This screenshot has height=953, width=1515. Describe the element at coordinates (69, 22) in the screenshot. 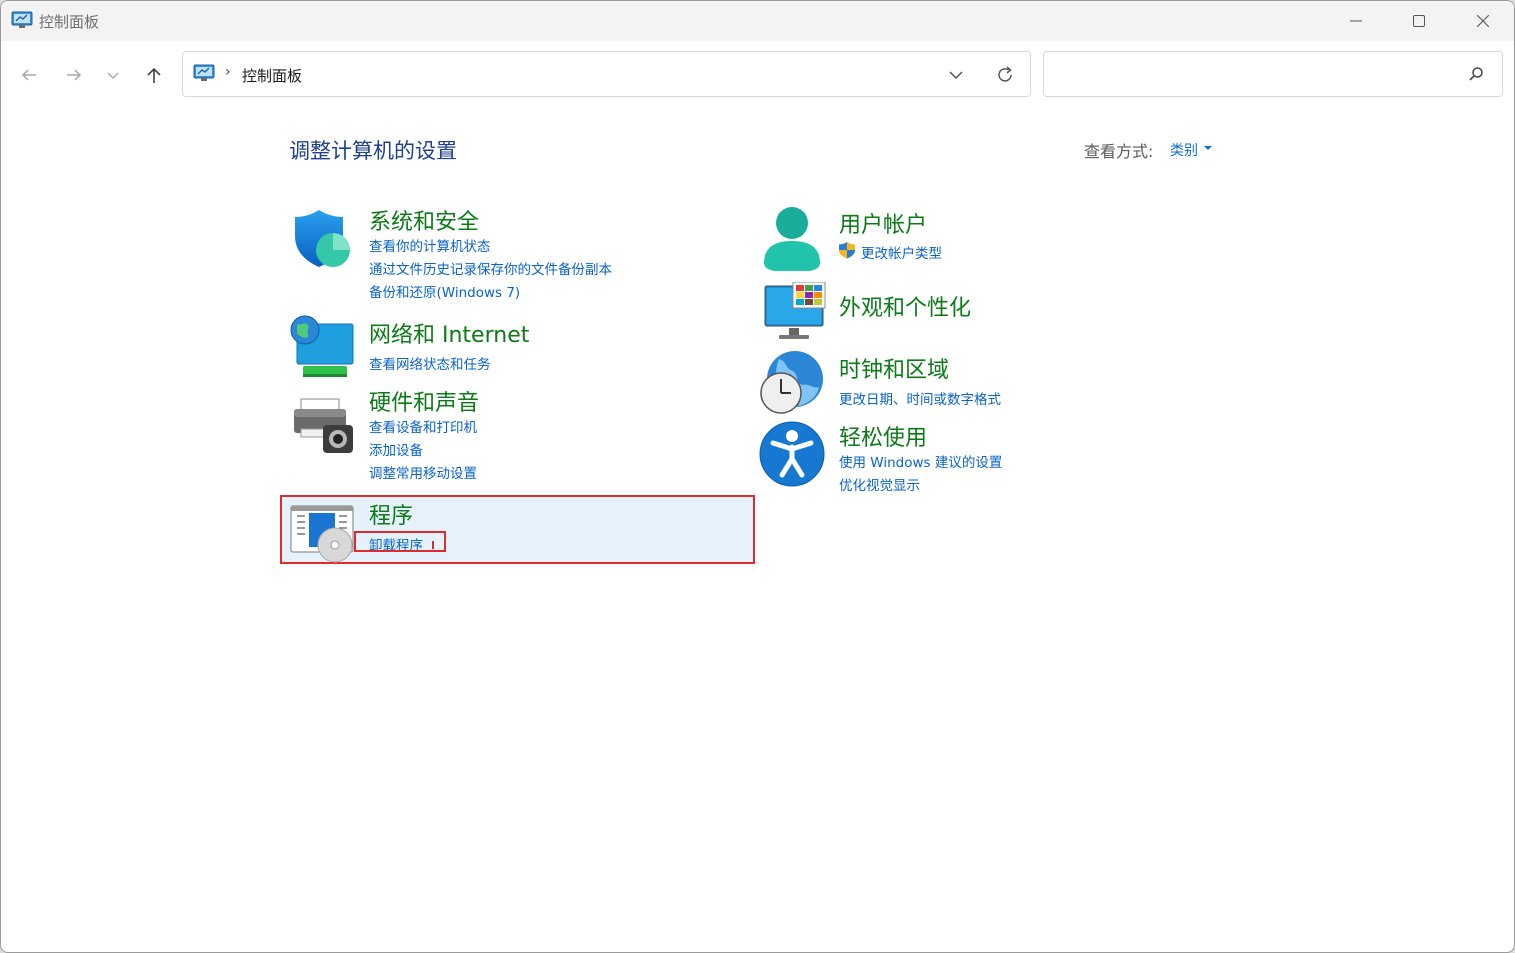

I see `window-title: 控制面板` at that location.